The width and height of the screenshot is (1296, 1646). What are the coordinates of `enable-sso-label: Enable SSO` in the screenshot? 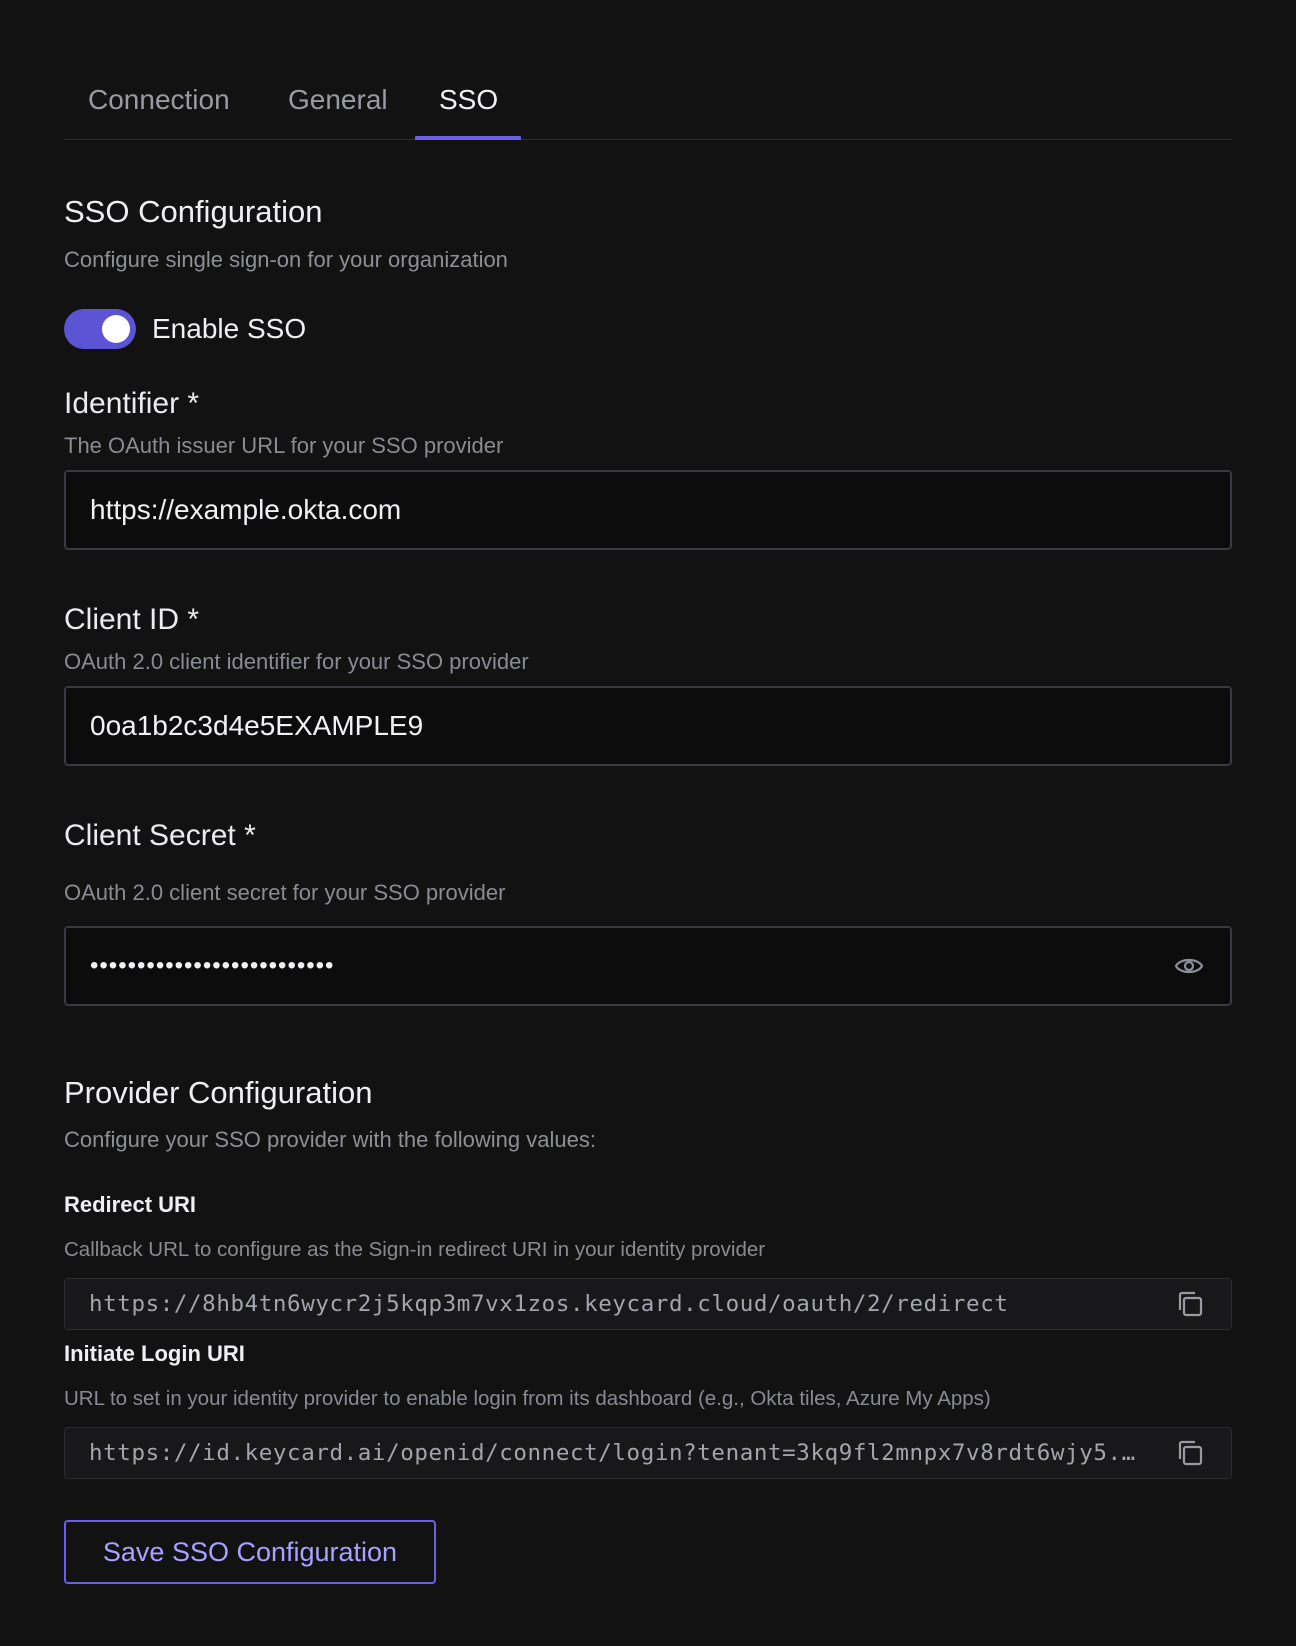 It's located at (229, 328).